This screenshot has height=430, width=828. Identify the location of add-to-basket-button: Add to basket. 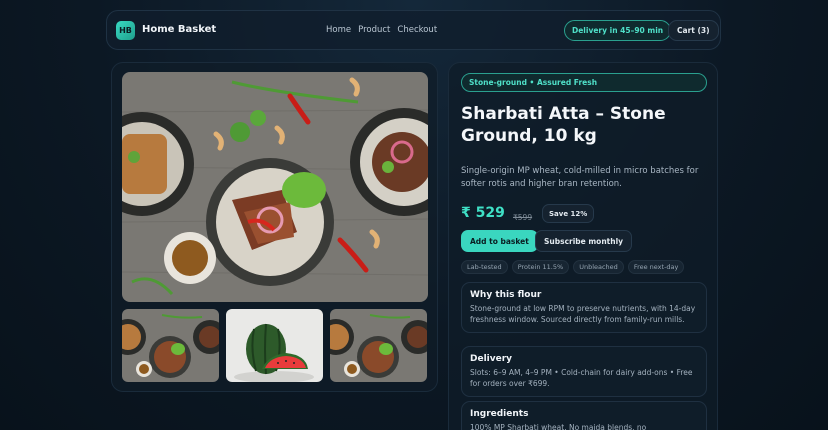
(499, 241).